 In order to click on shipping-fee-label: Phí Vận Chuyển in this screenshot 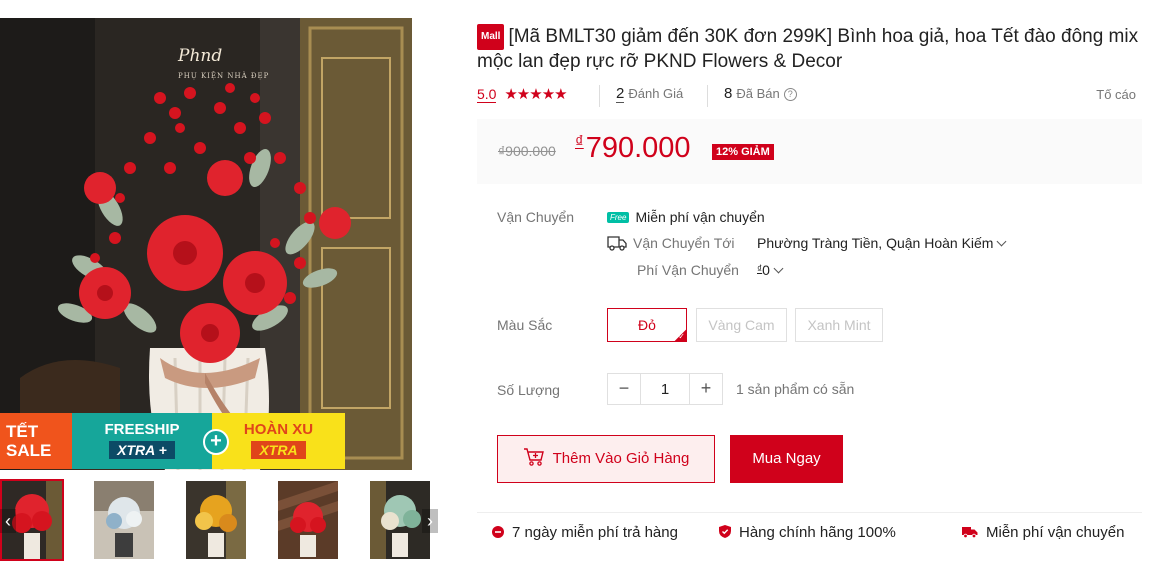, I will do `click(688, 270)`.